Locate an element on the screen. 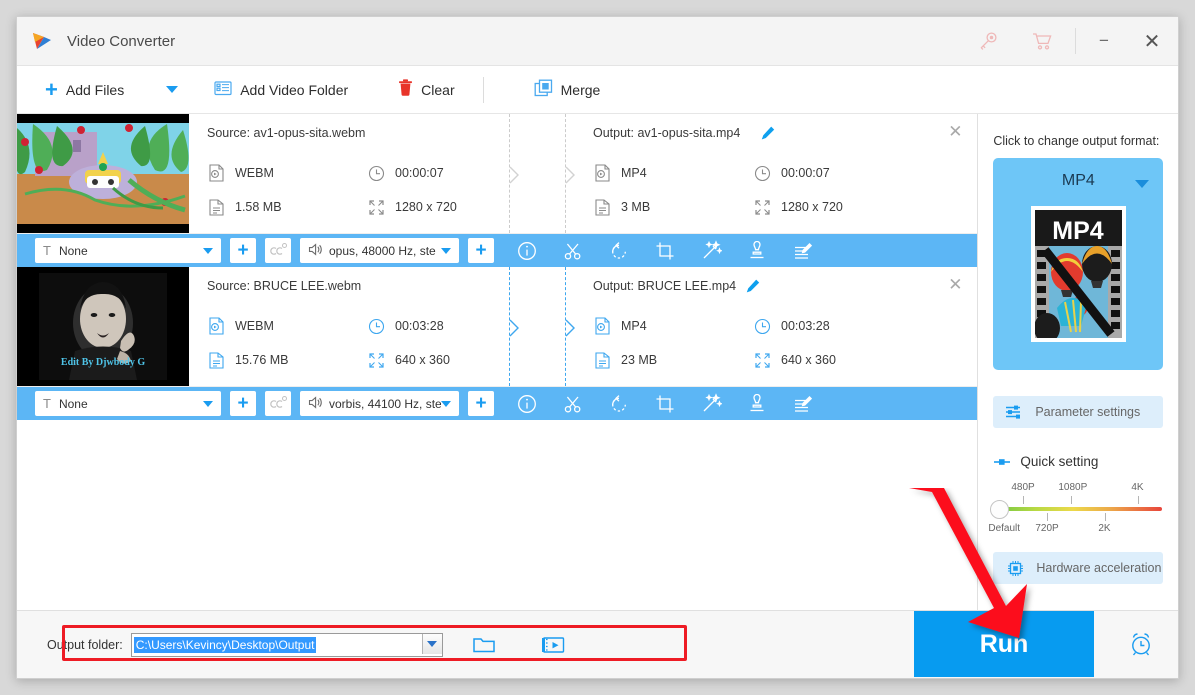 The width and height of the screenshot is (1195, 695). app-logo-icon is located at coordinates (42, 41).